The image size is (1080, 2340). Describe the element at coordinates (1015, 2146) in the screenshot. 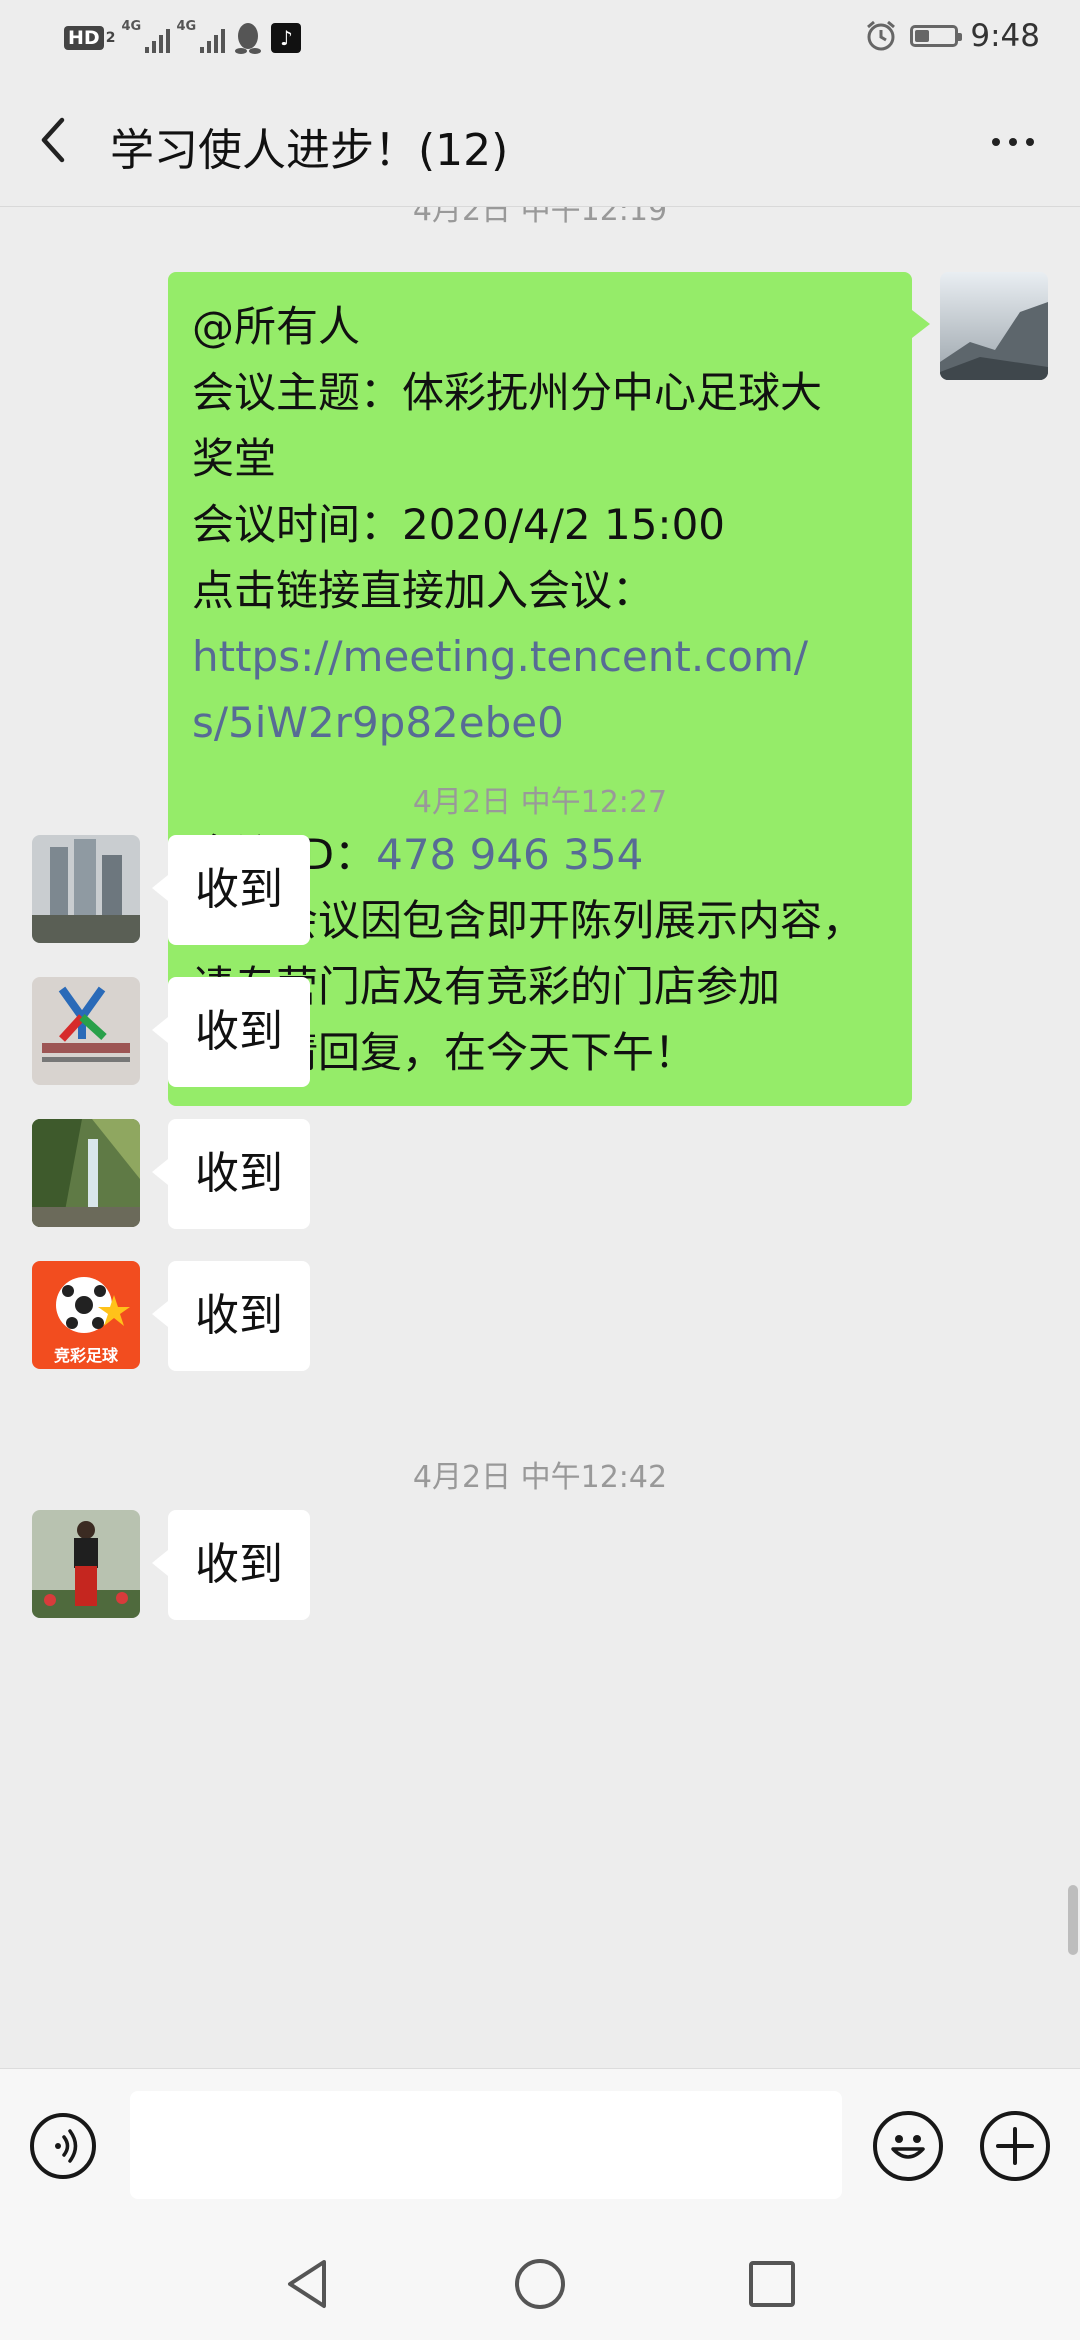

I see `plus-icon` at that location.